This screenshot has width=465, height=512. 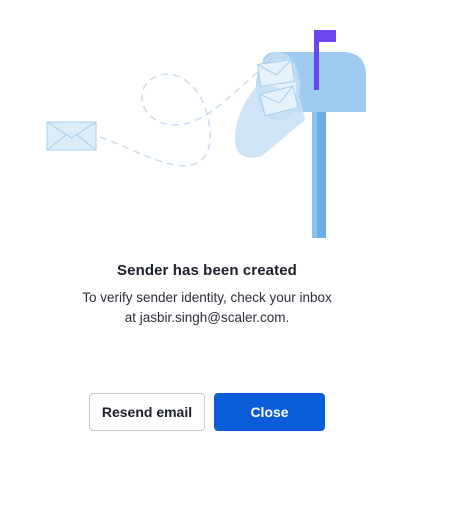 What do you see at coordinates (207, 270) in the screenshot?
I see `dialog-title: Sender has been created` at bounding box center [207, 270].